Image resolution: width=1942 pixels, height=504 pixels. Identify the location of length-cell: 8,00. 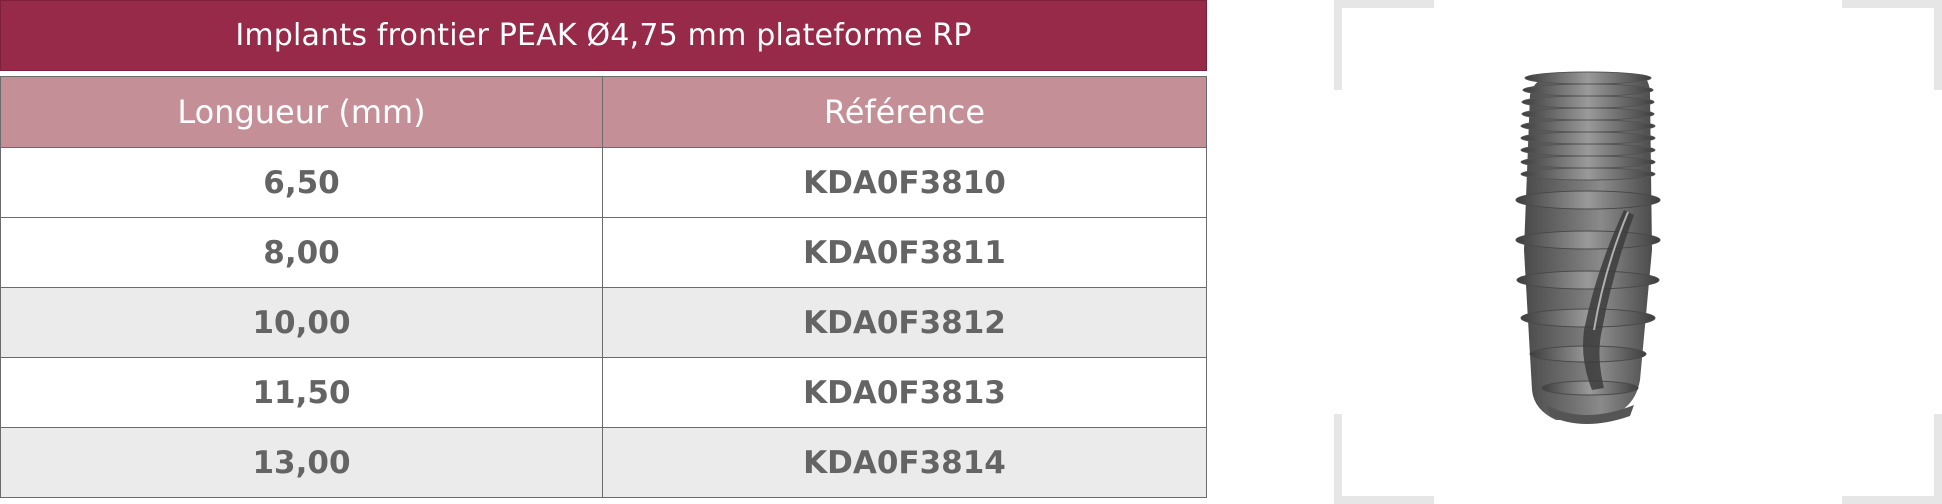
(301, 252).